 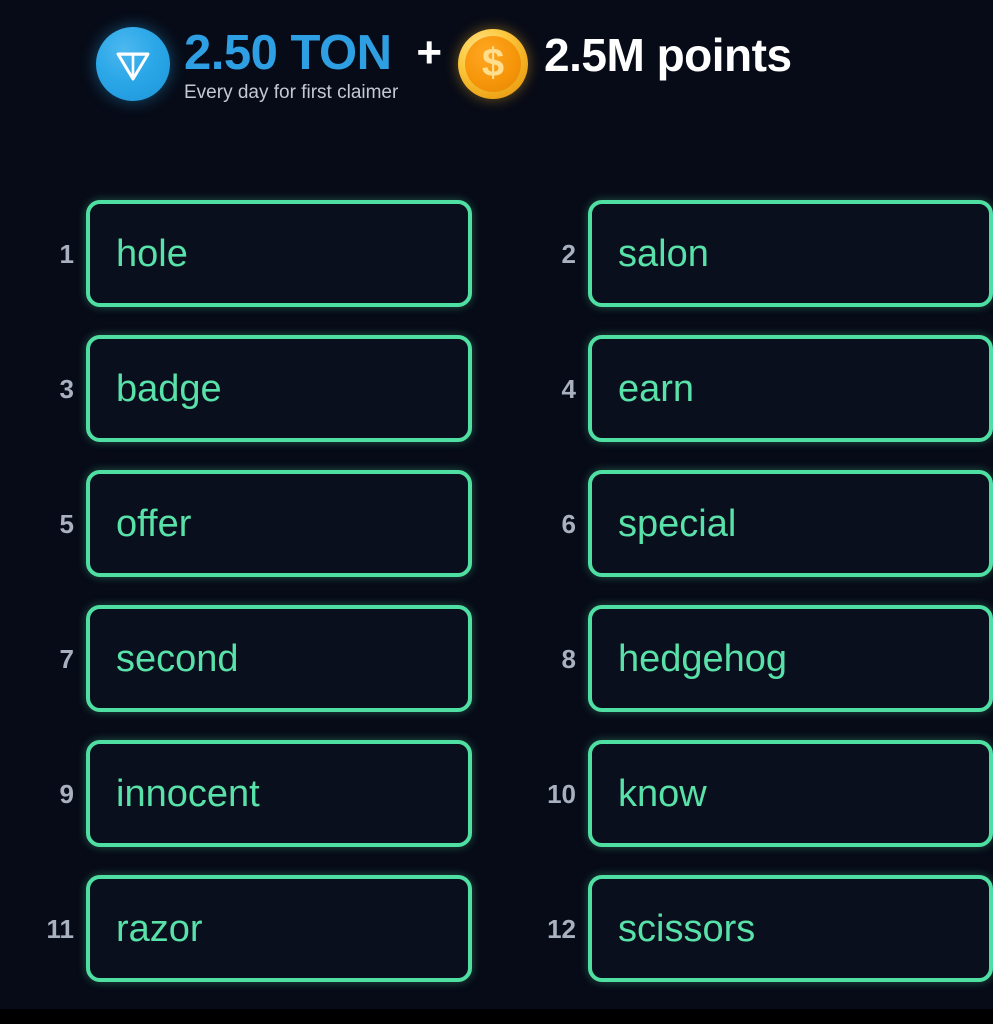 I want to click on word-row: 1 hole 2 salon, so click(x=496, y=253).